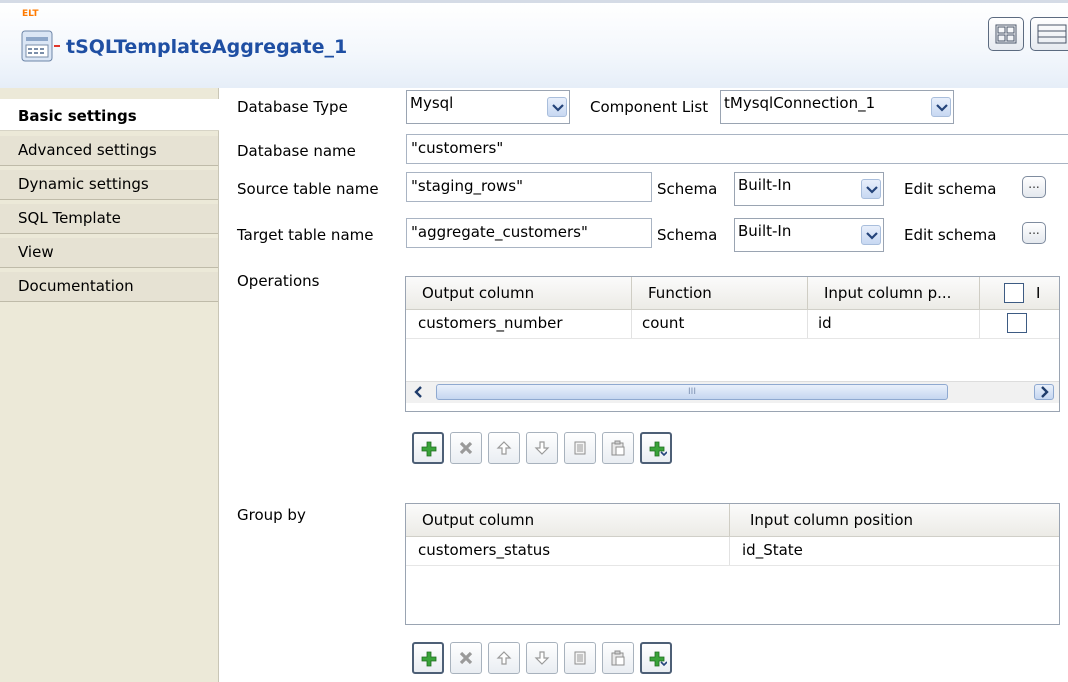 The width and height of the screenshot is (1068, 682). Describe the element at coordinates (809, 189) in the screenshot. I see `source-schema-select: Built-In` at that location.